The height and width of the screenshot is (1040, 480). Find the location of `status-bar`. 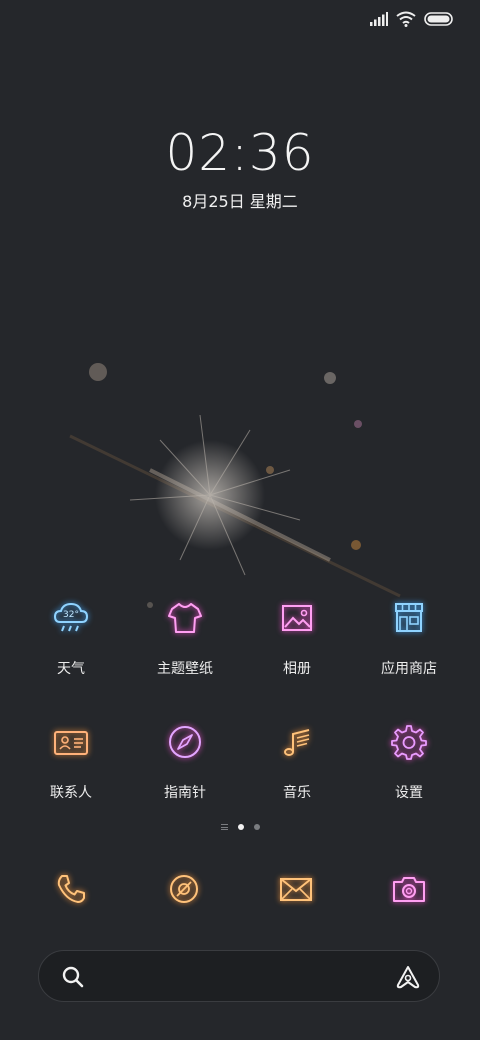

status-bar is located at coordinates (240, 20).